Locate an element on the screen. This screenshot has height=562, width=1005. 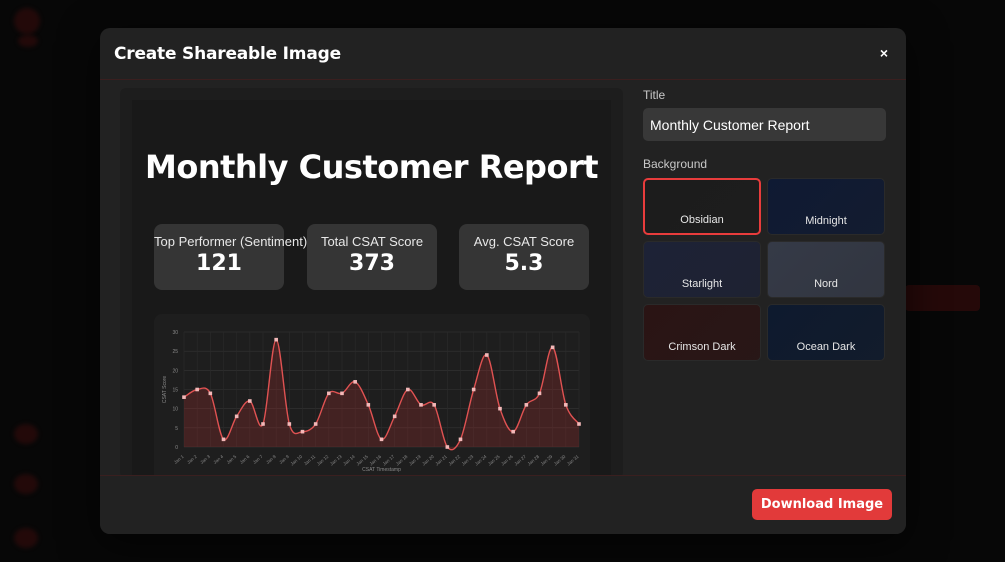
x-tick-label: Jan 19 is located at coordinates (415, 460).